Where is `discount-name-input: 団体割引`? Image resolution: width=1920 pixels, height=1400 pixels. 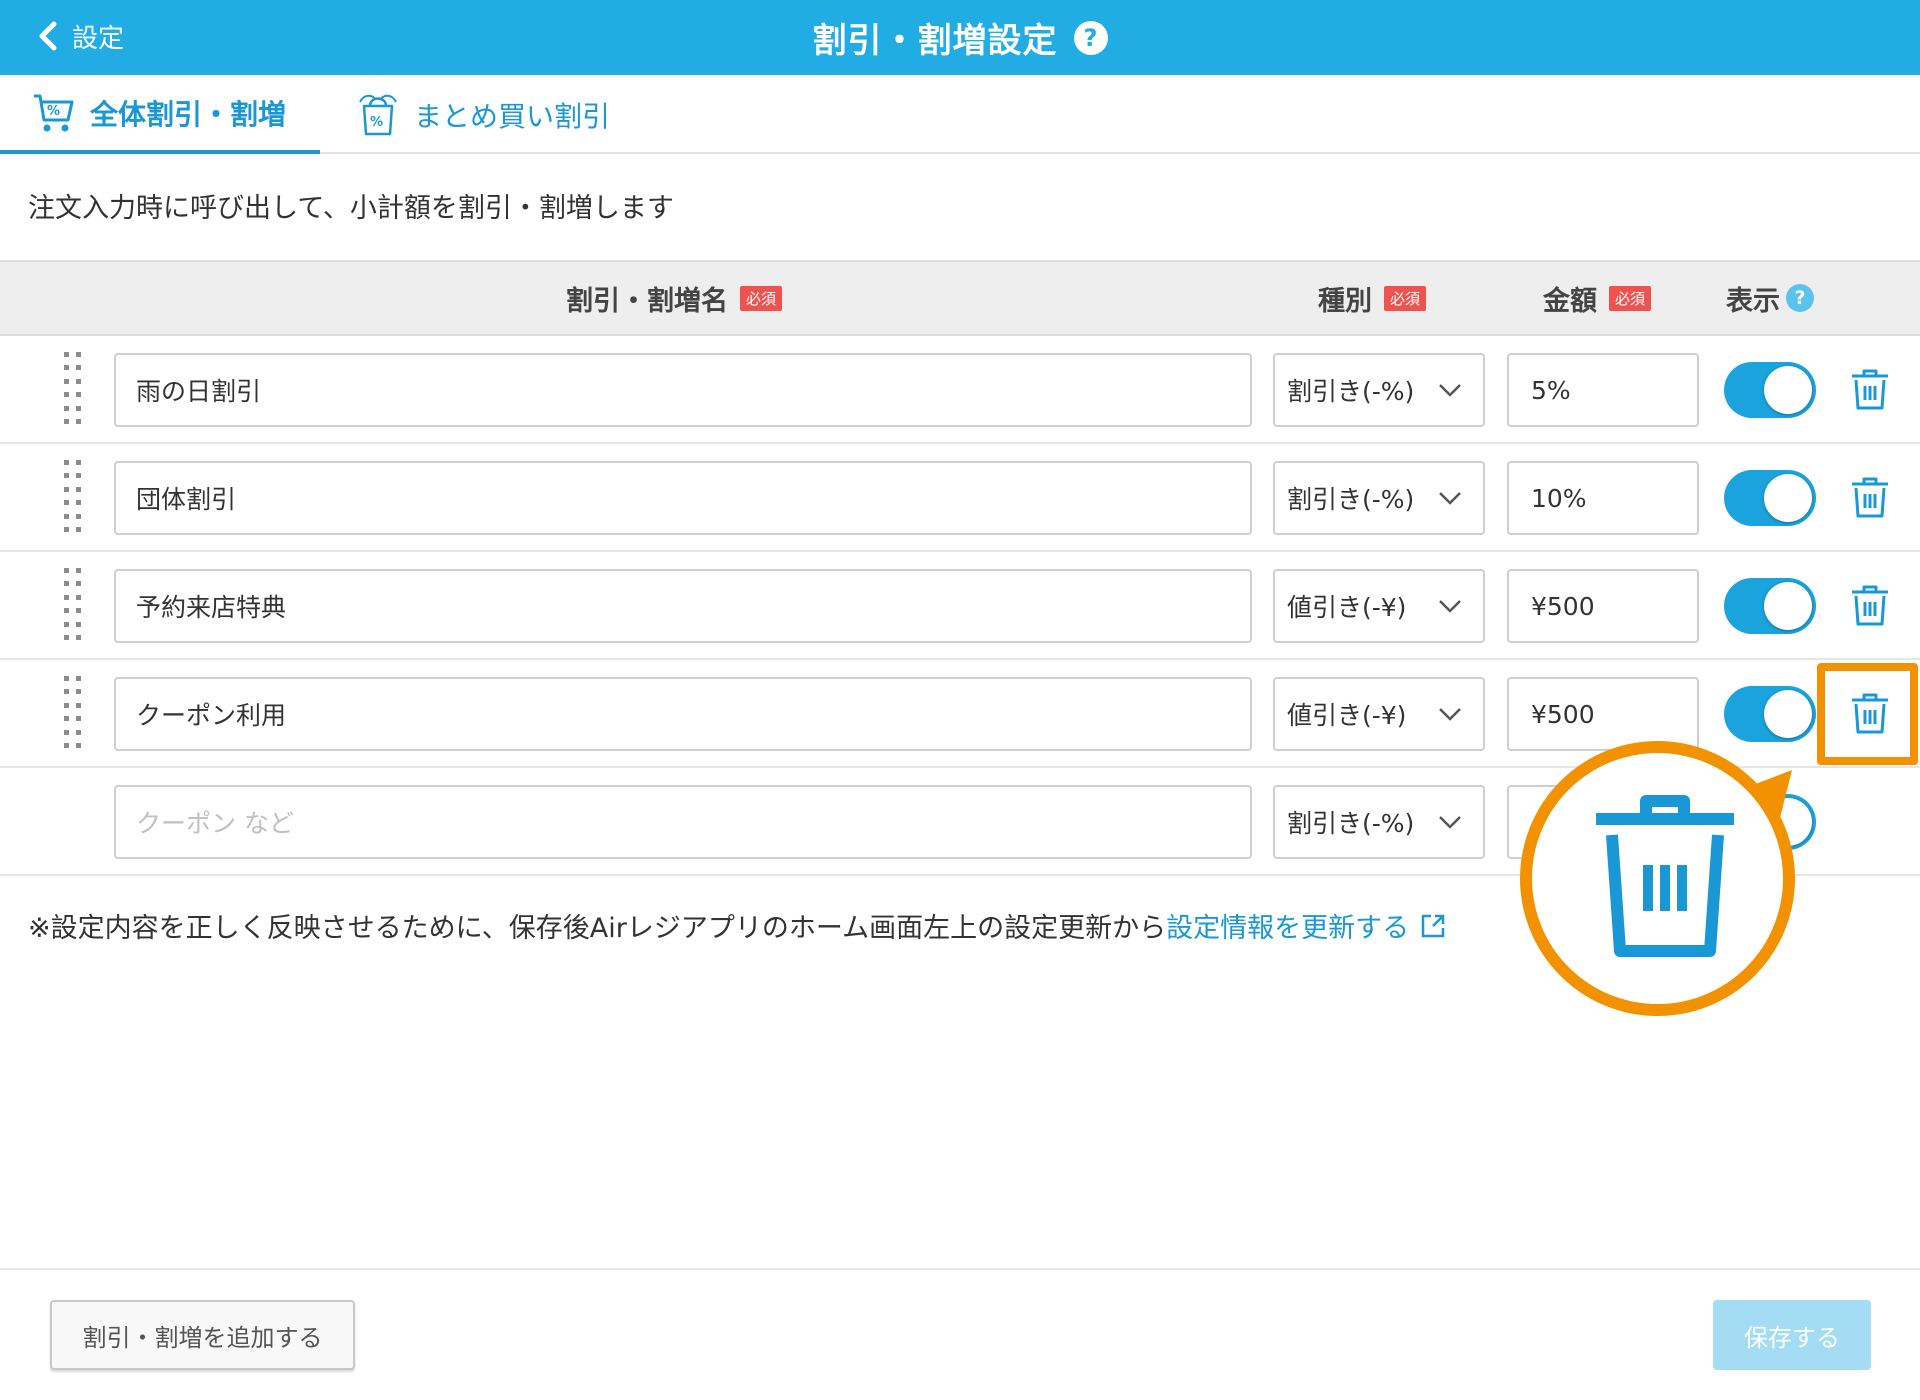 discount-name-input: 団体割引 is located at coordinates (683, 498).